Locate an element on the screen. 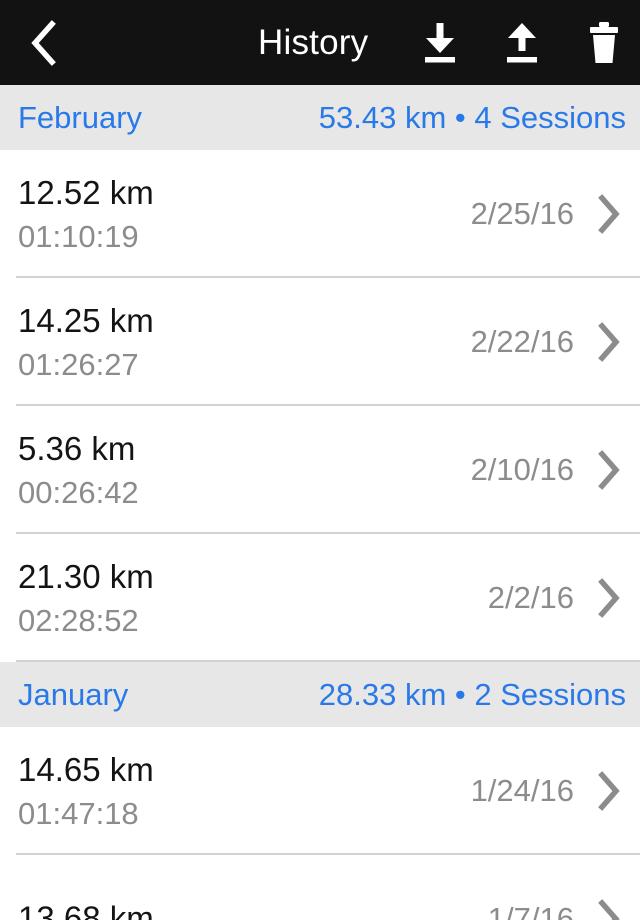  back-button is located at coordinates (43, 42).